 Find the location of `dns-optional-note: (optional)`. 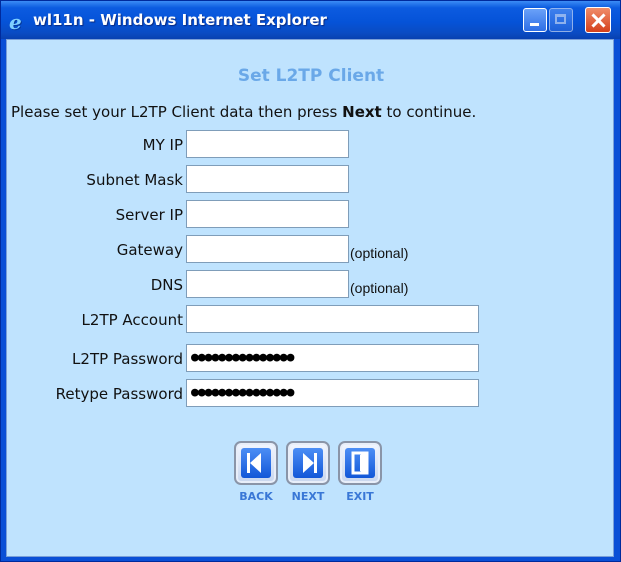

dns-optional-note: (optional) is located at coordinates (379, 288).